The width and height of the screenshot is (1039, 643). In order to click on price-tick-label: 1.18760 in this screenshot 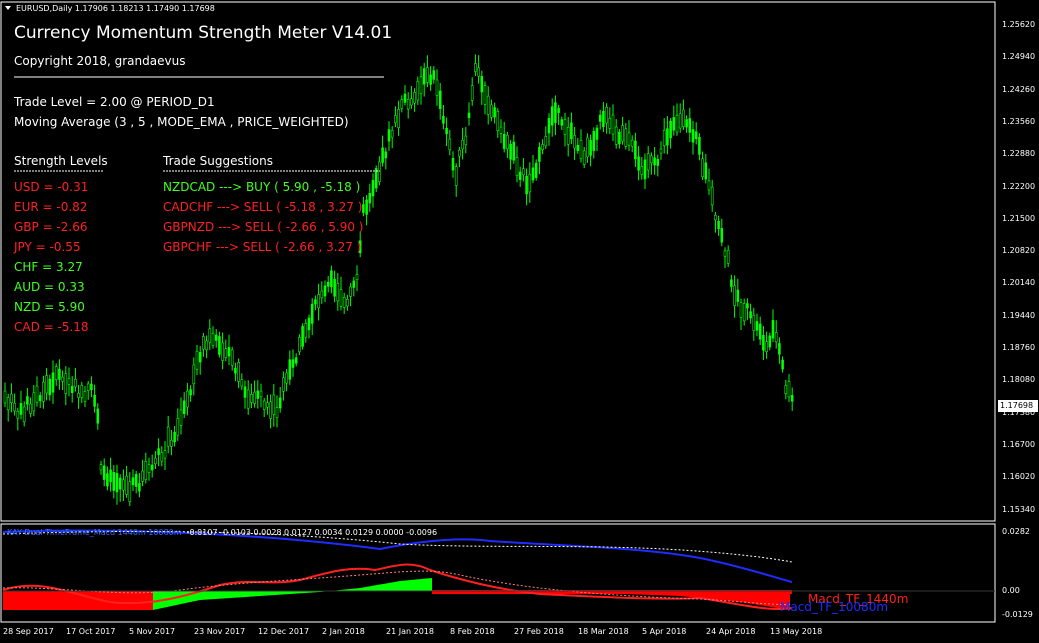, I will do `click(1019, 347)`.